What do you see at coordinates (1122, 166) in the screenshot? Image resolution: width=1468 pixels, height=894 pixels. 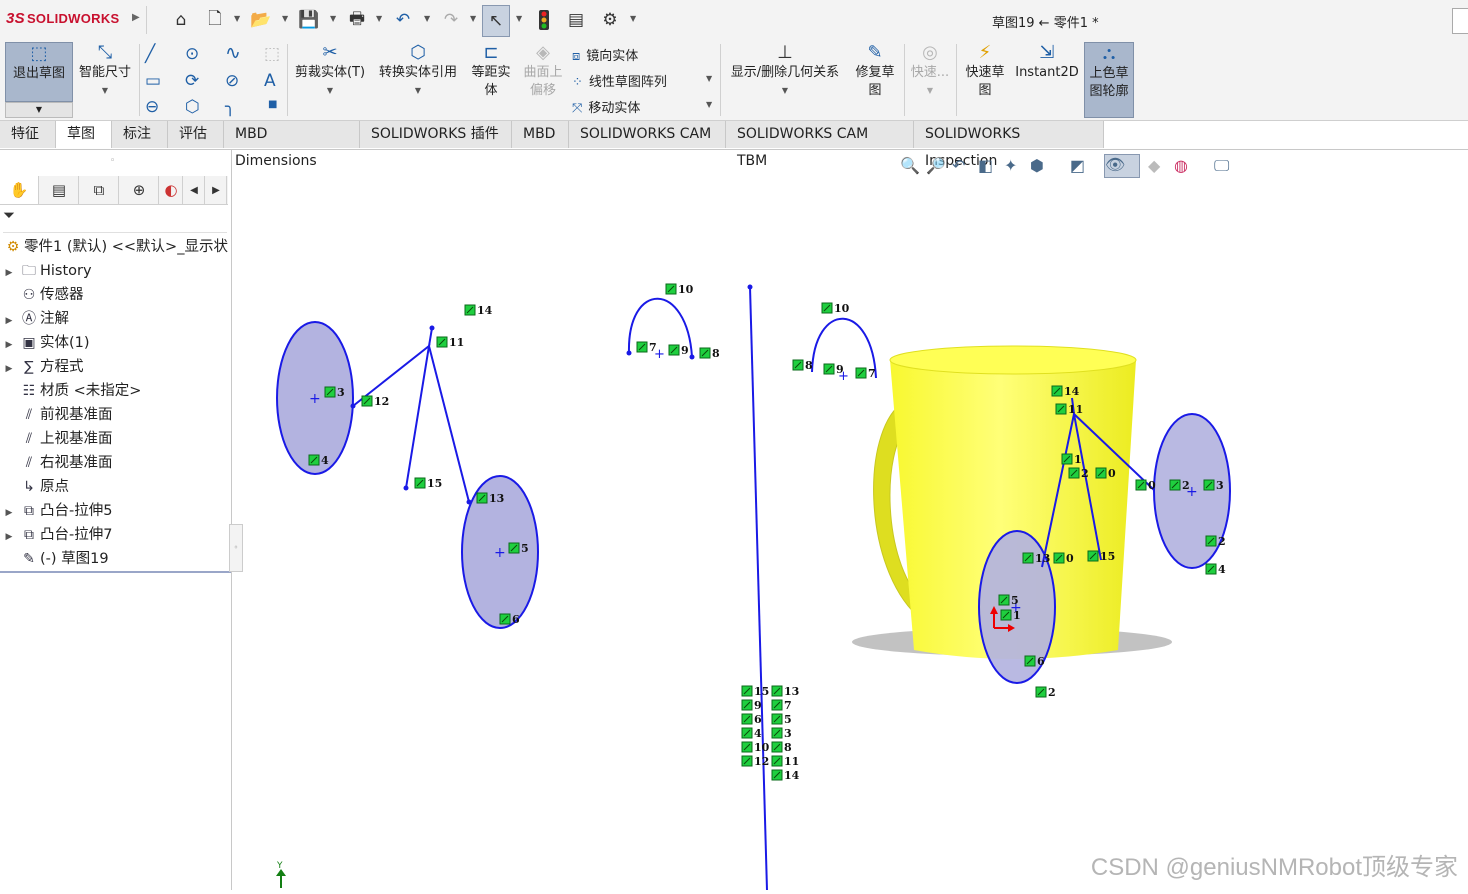 I see `hide-show-items-icon: 👁` at bounding box center [1122, 166].